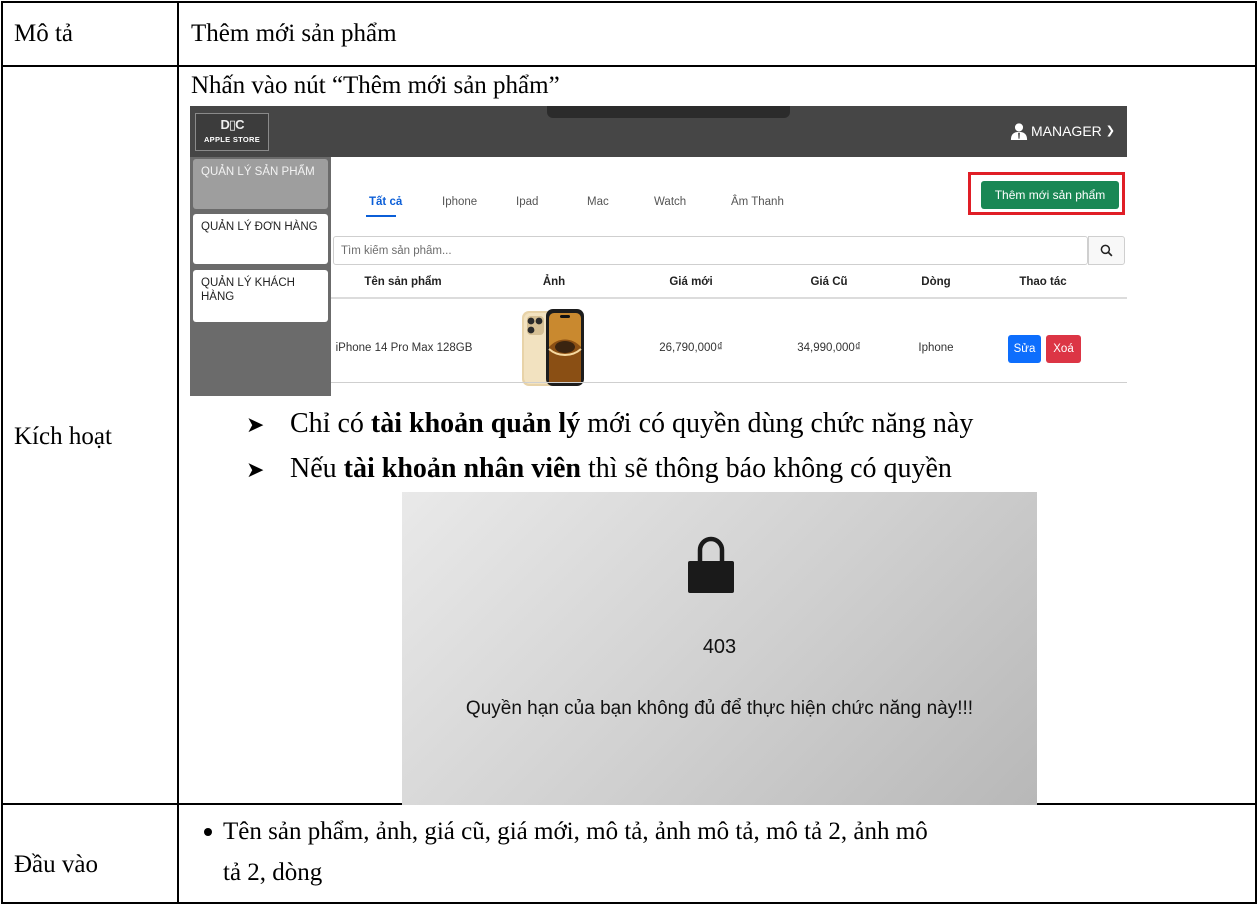 The width and height of the screenshot is (1258, 905). I want to click on user-icon, so click(1019, 131).